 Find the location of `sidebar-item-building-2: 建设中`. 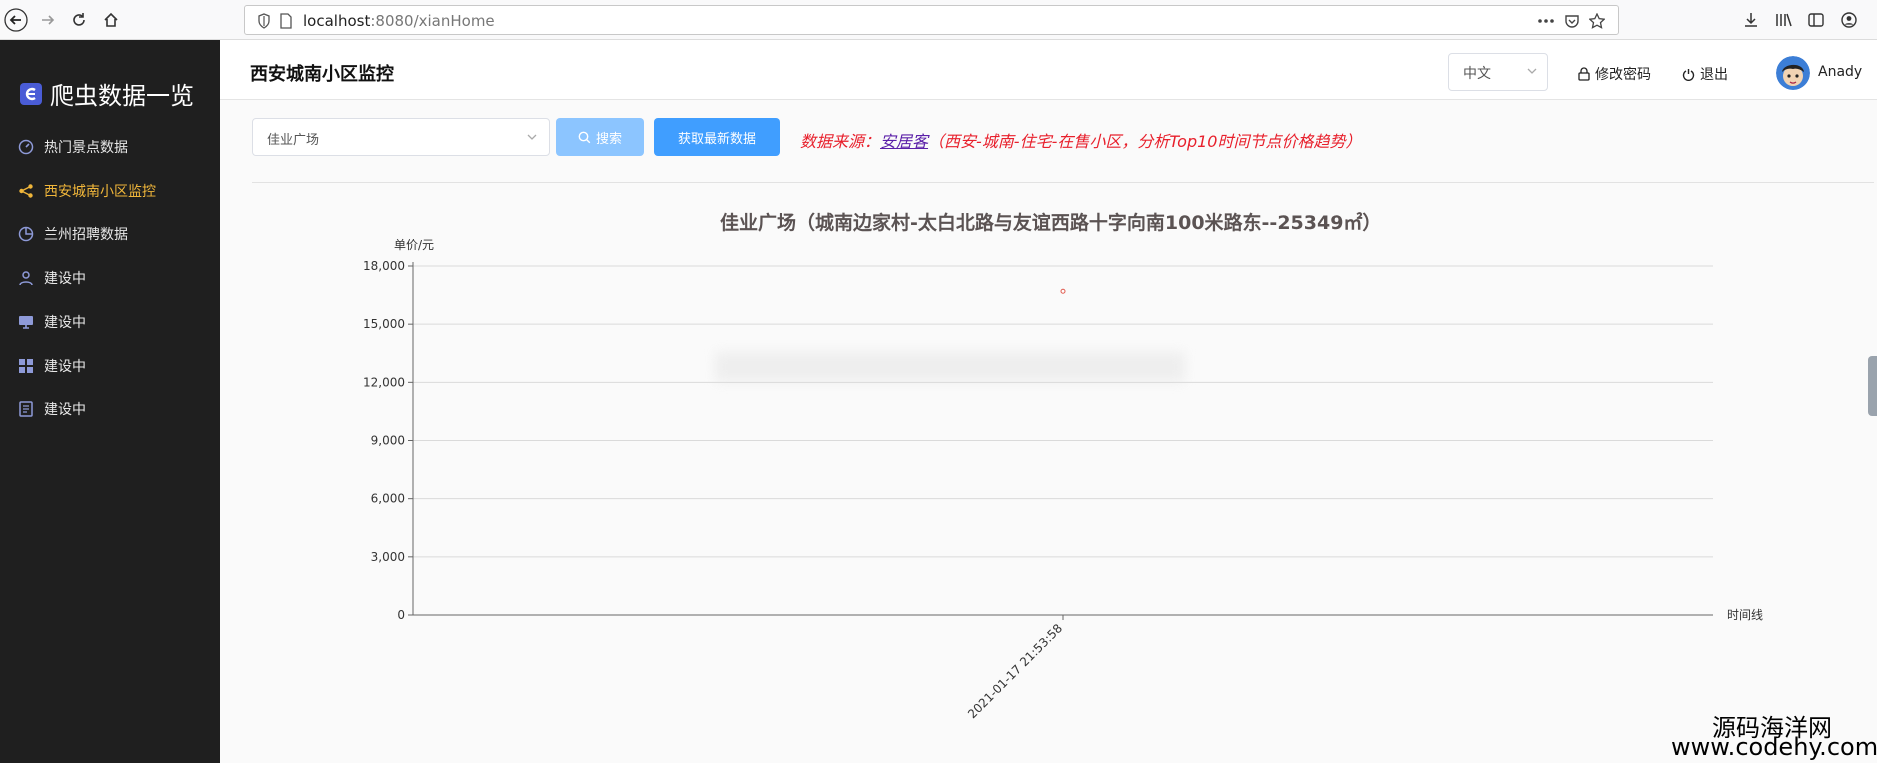

sidebar-item-building-2: 建设中 is located at coordinates (110, 322).